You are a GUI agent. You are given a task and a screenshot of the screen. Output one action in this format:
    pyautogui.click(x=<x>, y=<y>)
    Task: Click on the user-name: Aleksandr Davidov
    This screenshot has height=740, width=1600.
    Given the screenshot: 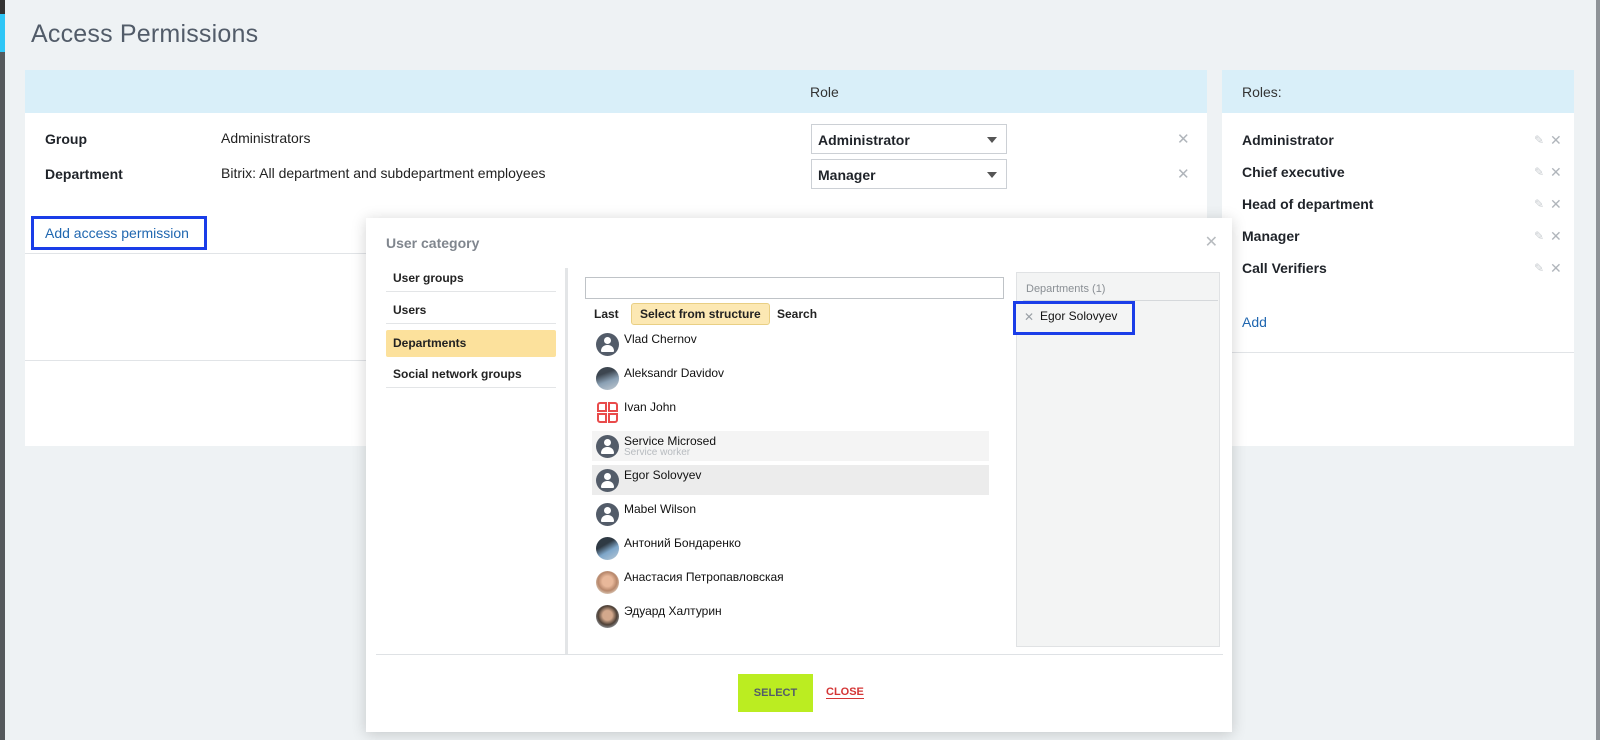 What is the action you would take?
    pyautogui.click(x=674, y=373)
    